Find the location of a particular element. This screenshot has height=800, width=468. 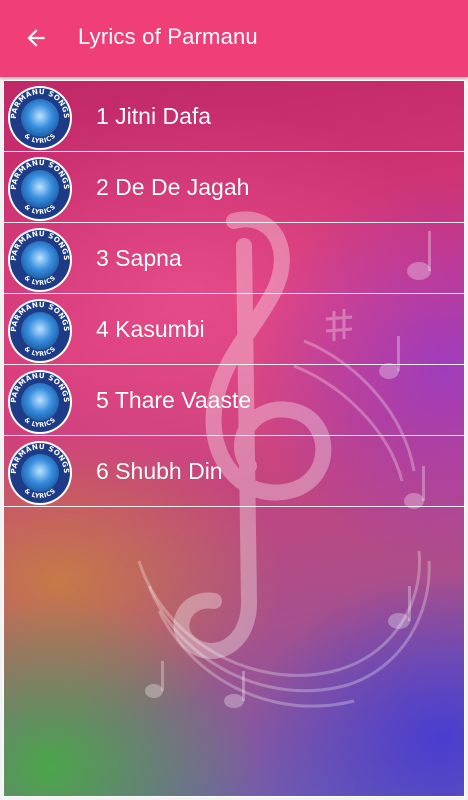

back-button is located at coordinates (36, 38).